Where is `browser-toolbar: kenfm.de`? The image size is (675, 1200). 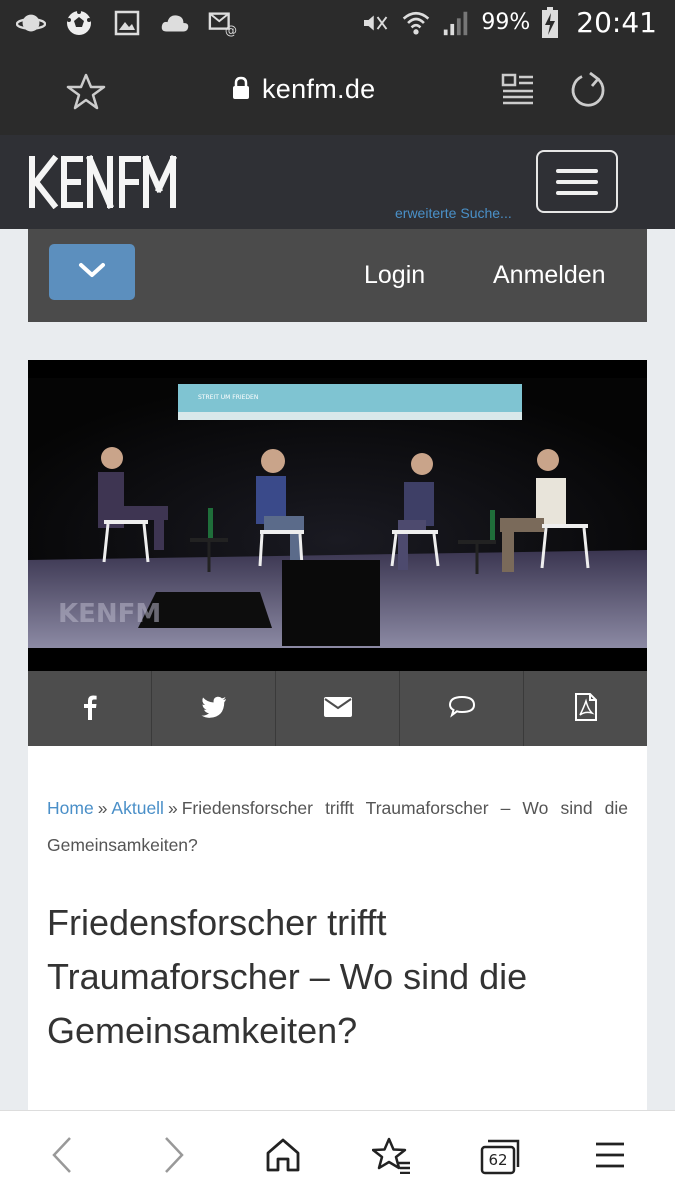 browser-toolbar: kenfm.de is located at coordinates (337, 91).